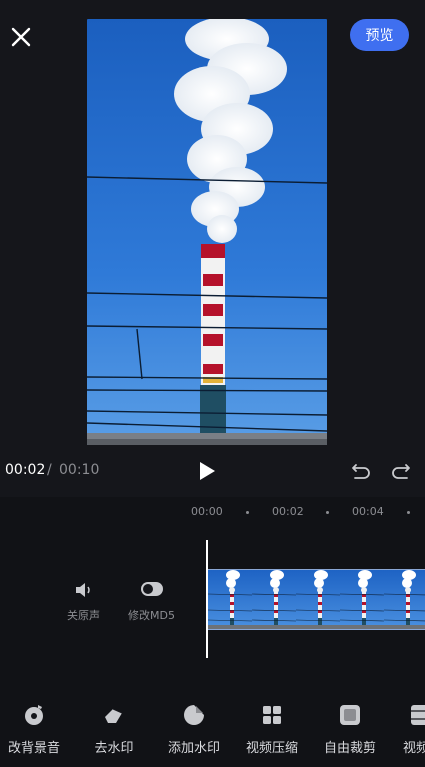 The width and height of the screenshot is (425, 767). I want to click on grid-icon, so click(272, 715).